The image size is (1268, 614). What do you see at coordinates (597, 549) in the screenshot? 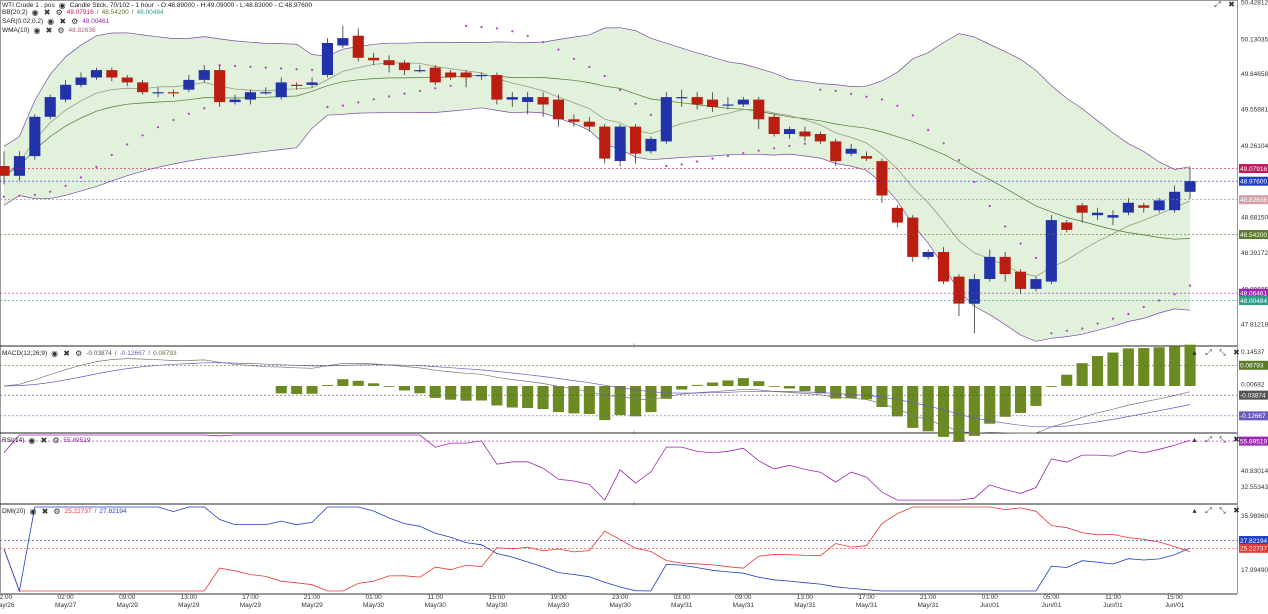
I see `dmi-minus-line` at bounding box center [597, 549].